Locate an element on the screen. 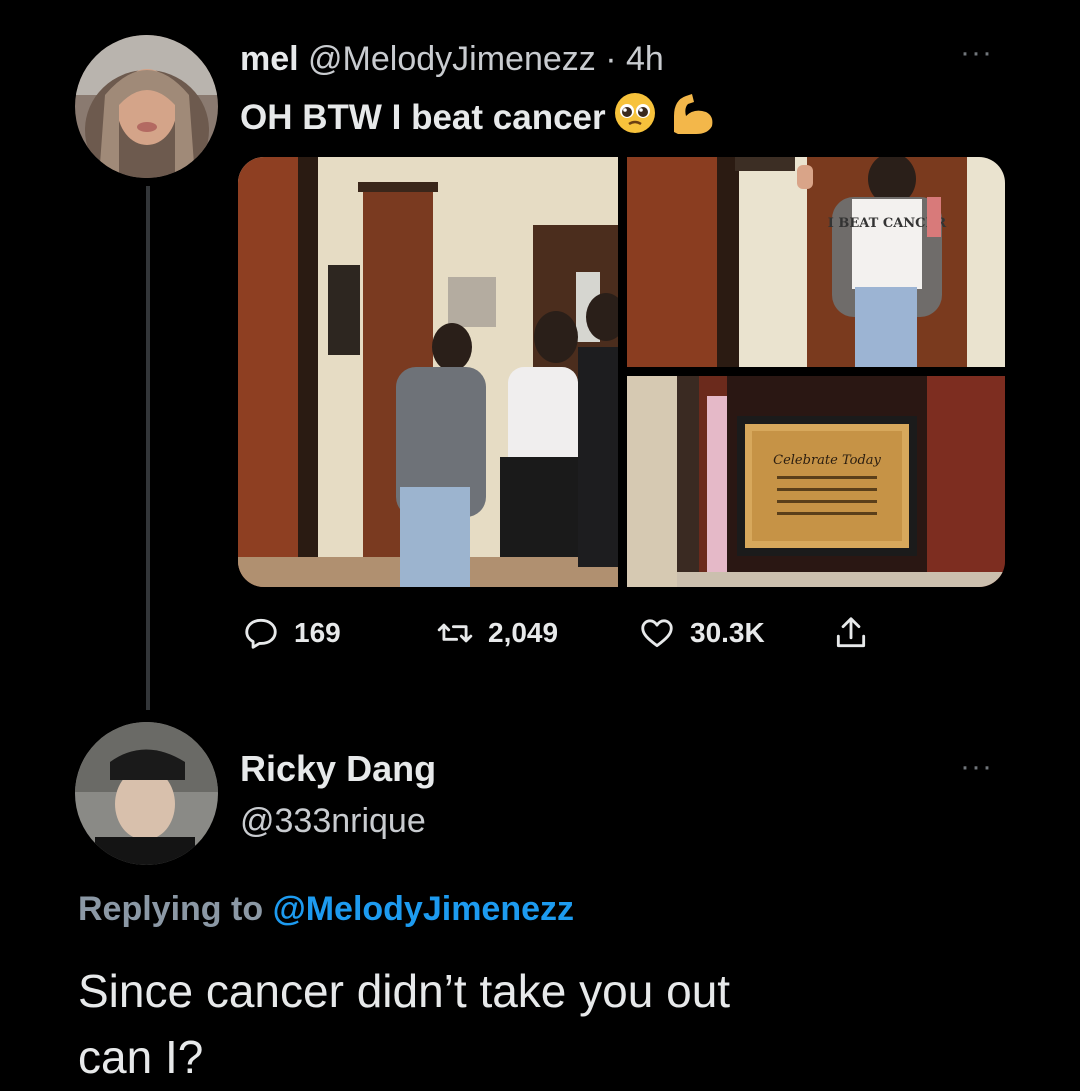 The width and height of the screenshot is (1080, 1091). share-icon is located at coordinates (851, 632).